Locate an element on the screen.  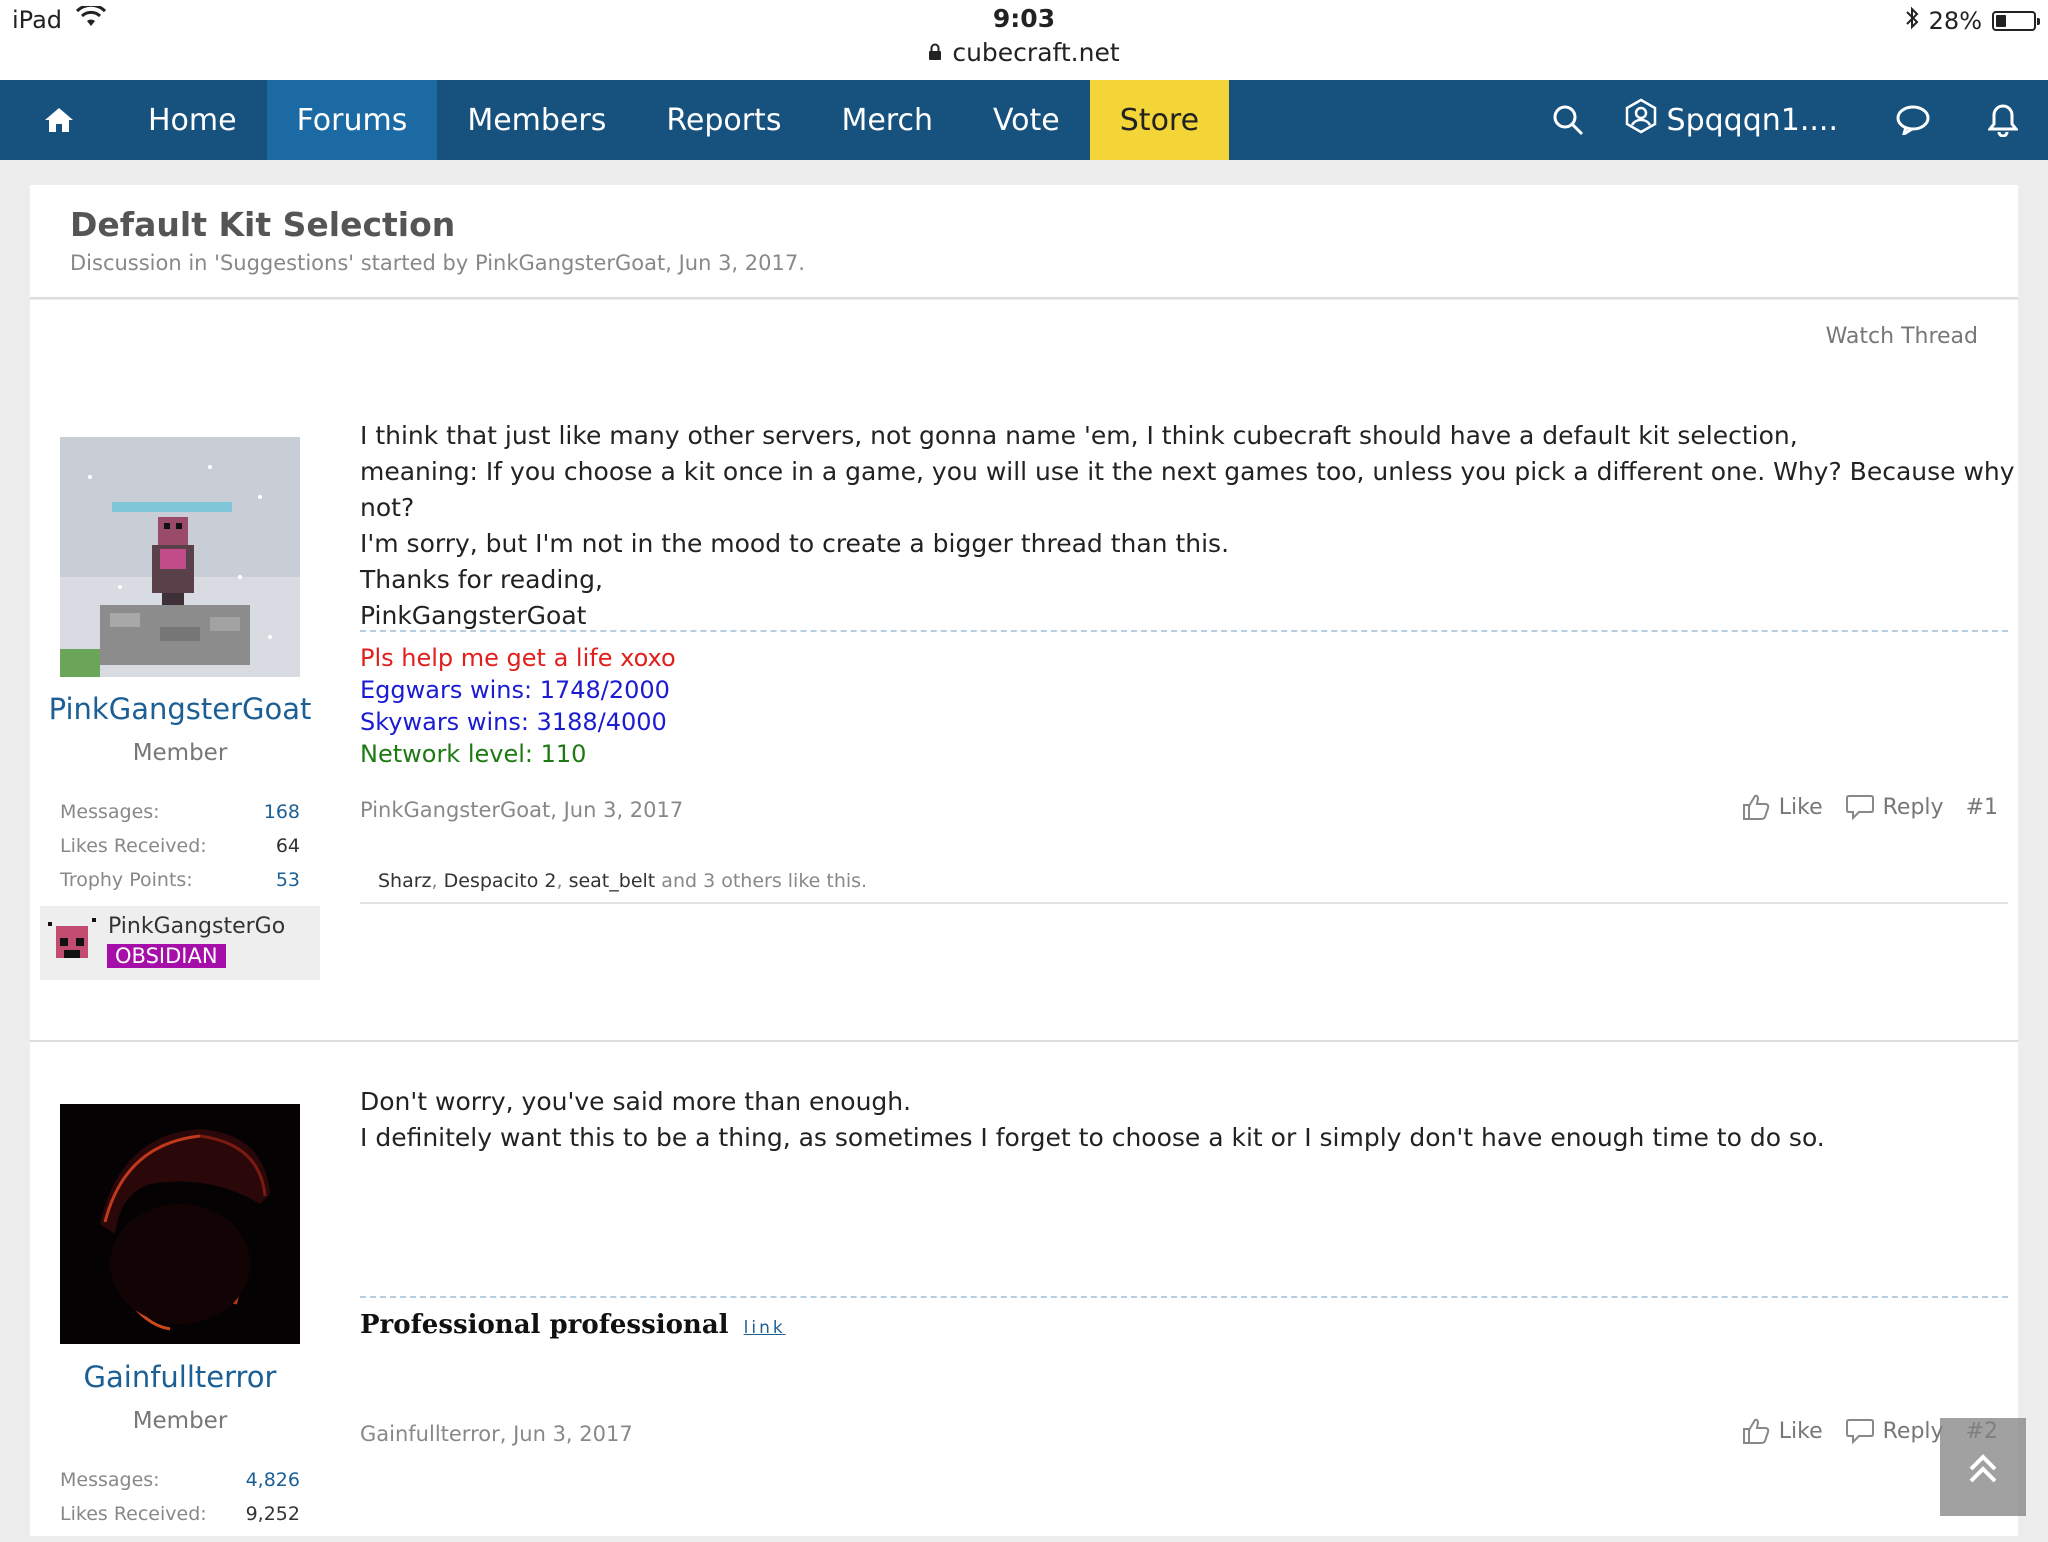
post-number: #1 is located at coordinates (1982, 807).